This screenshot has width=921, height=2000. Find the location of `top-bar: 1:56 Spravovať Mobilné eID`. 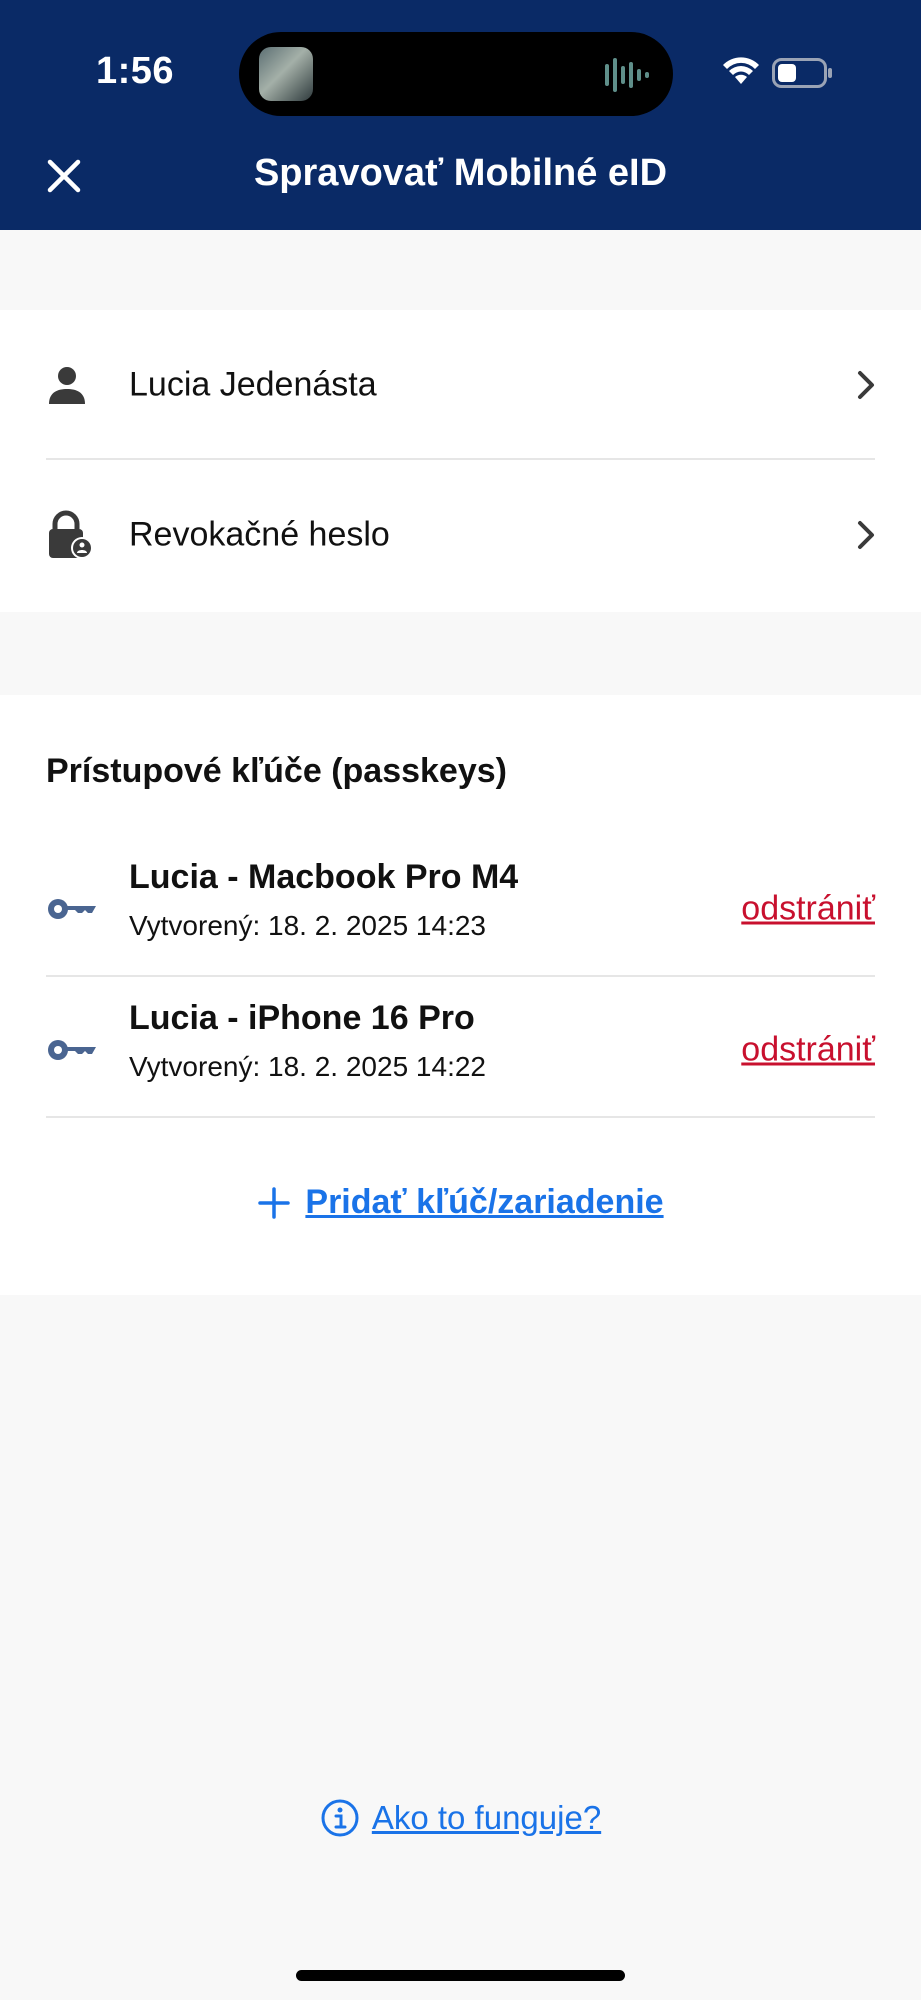

top-bar: 1:56 Spravovať Mobilné eID is located at coordinates (460, 115).